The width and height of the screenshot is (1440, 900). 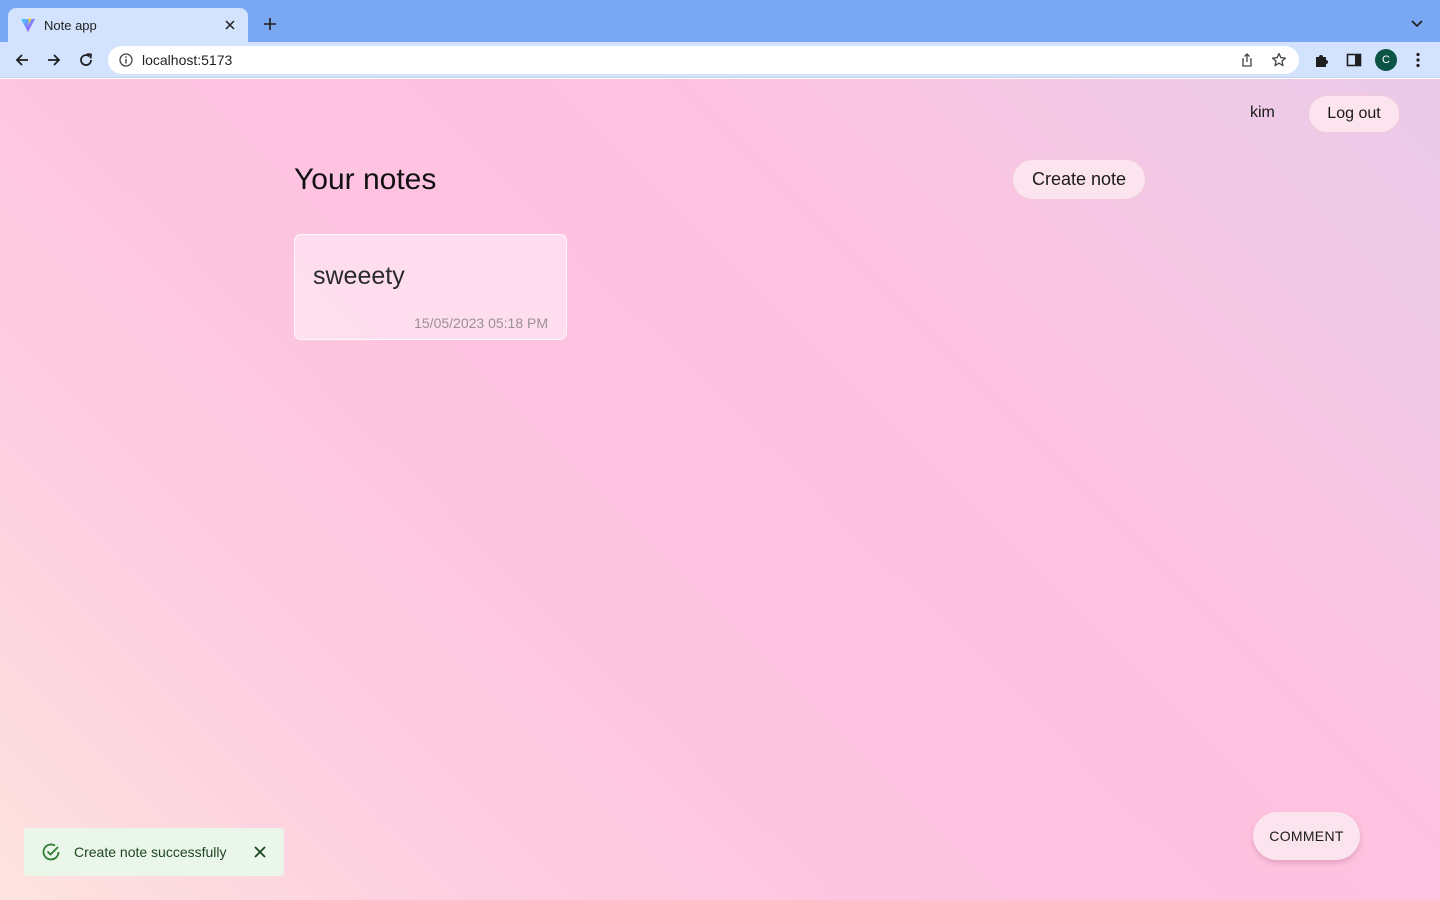 I want to click on info-icon, so click(x=126, y=60).